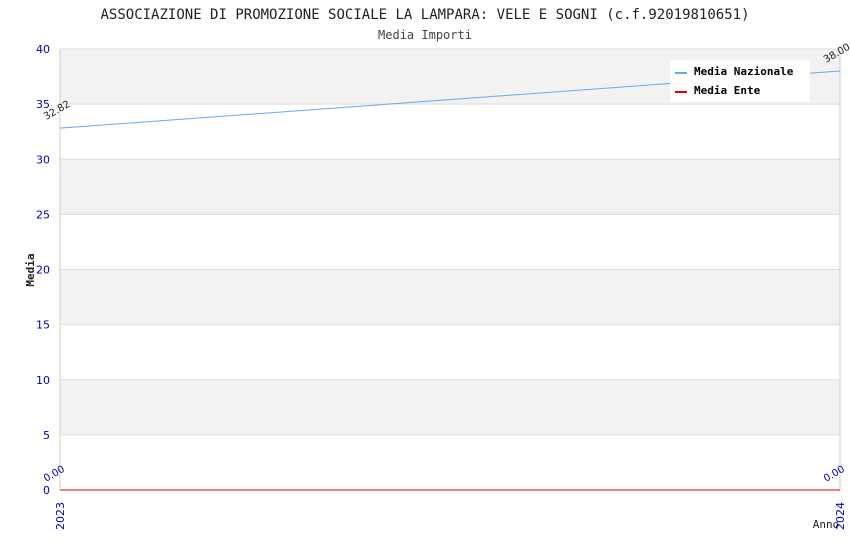 This screenshot has height=550, width=850. What do you see at coordinates (60, 516) in the screenshot?
I see `x-tick-label: 2023` at bounding box center [60, 516].